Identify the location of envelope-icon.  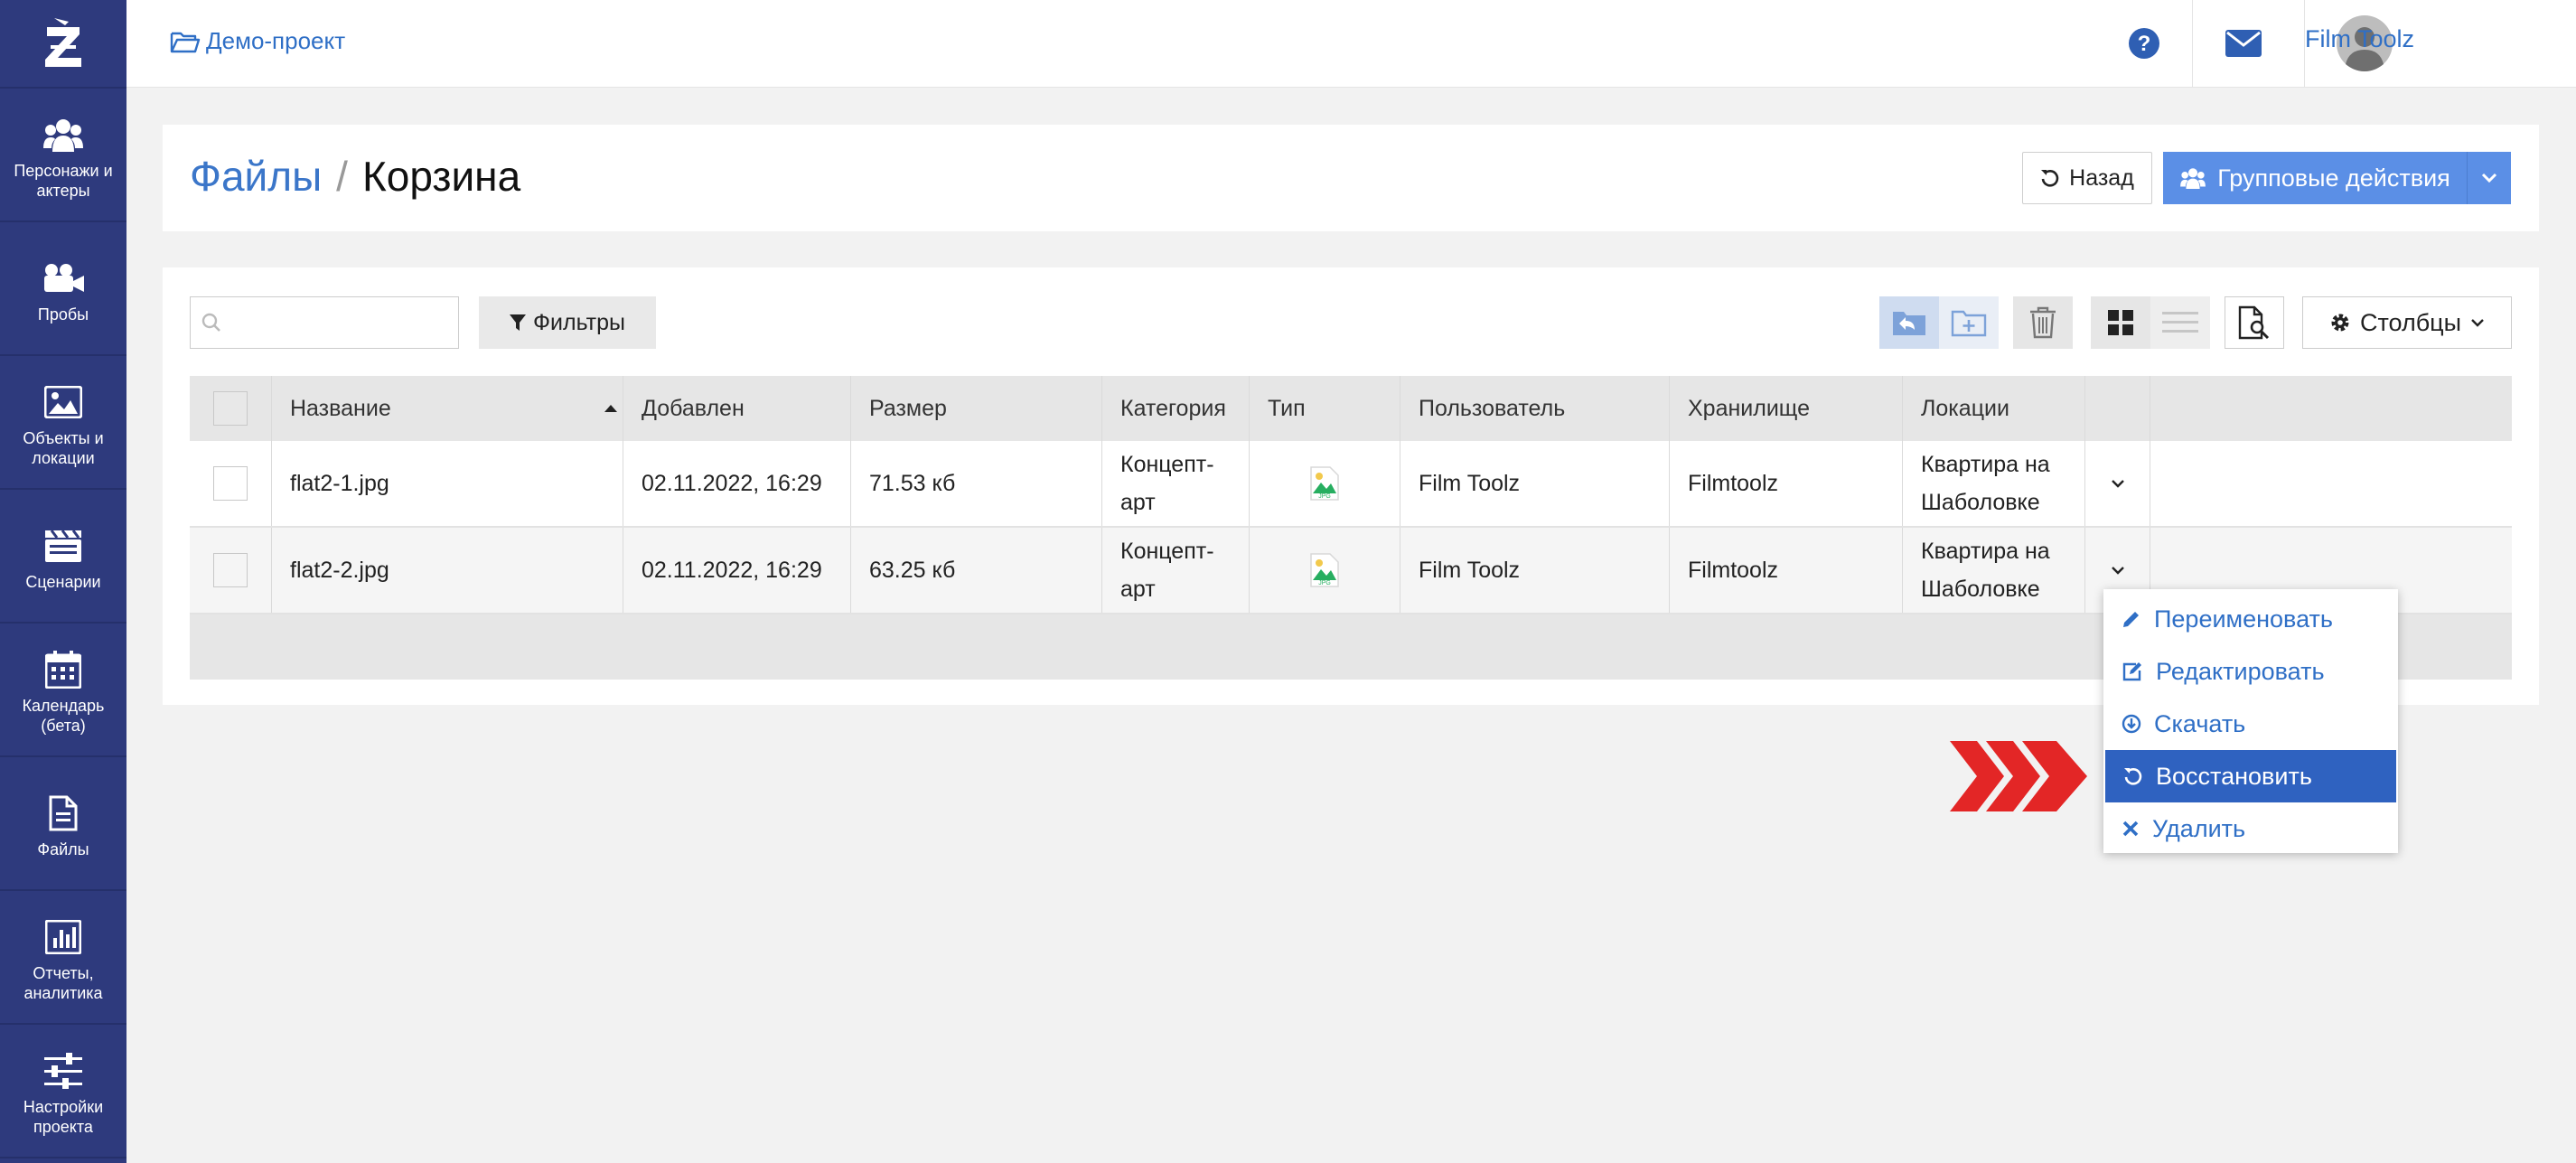
(2243, 43).